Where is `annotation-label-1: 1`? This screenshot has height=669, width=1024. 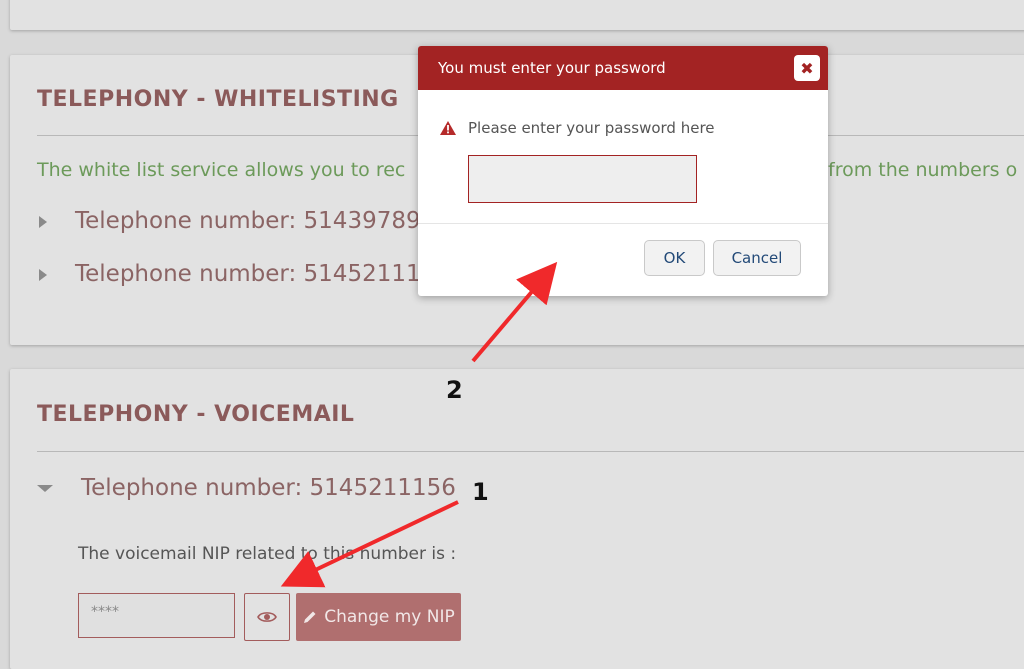
annotation-label-1: 1 is located at coordinates (480, 492).